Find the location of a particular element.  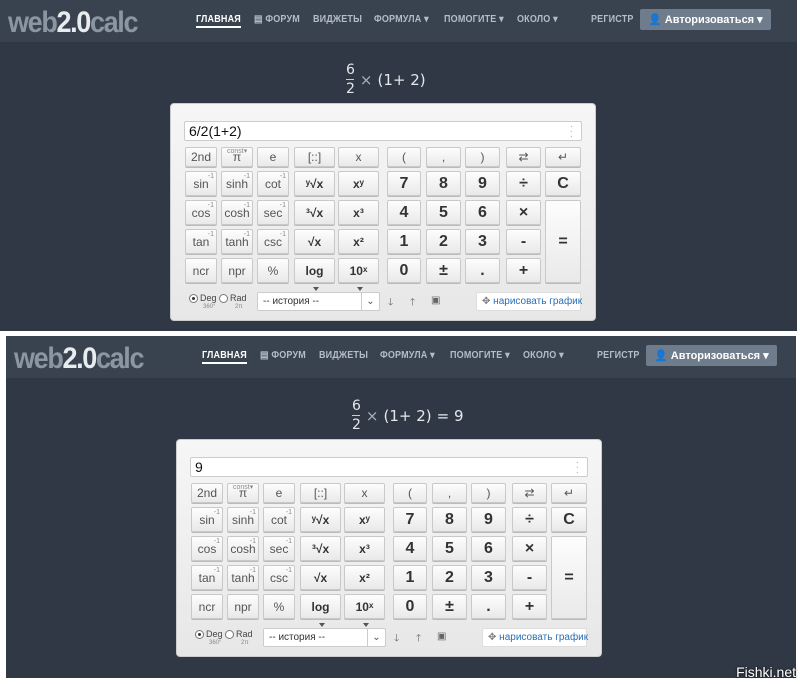

npr-button: npr is located at coordinates (243, 606).